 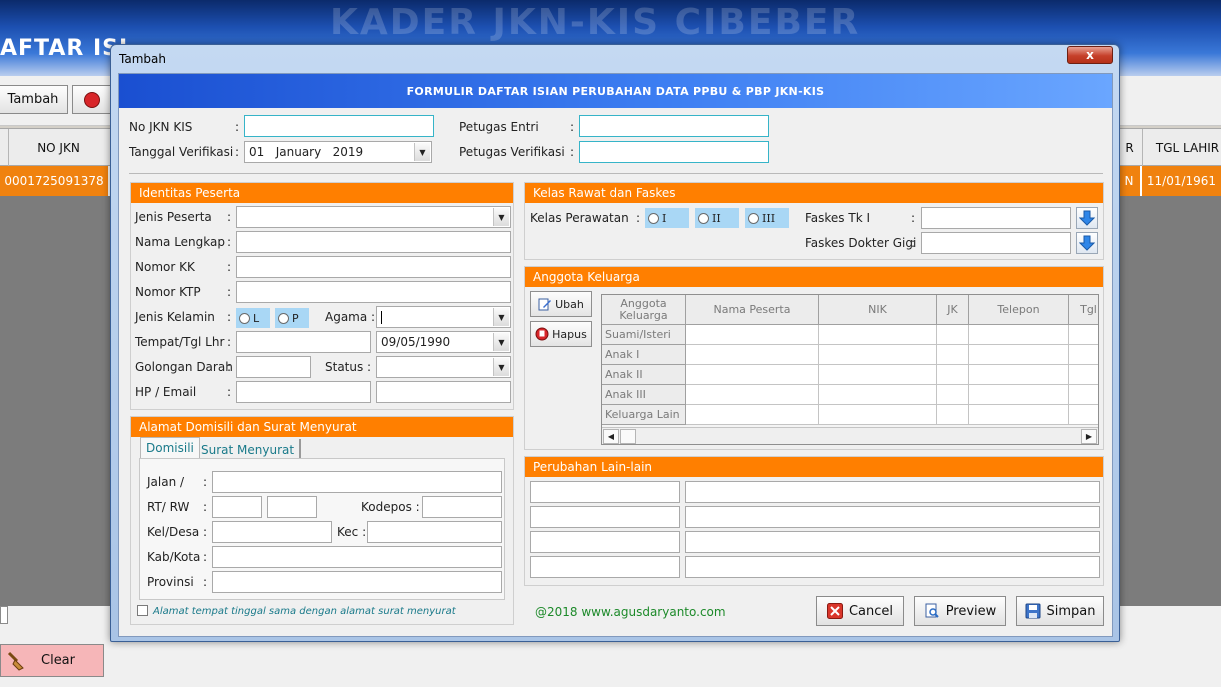 What do you see at coordinates (443, 342) in the screenshot?
I see `tanggal-lahir-picker: 09/05/1990 ▼` at bounding box center [443, 342].